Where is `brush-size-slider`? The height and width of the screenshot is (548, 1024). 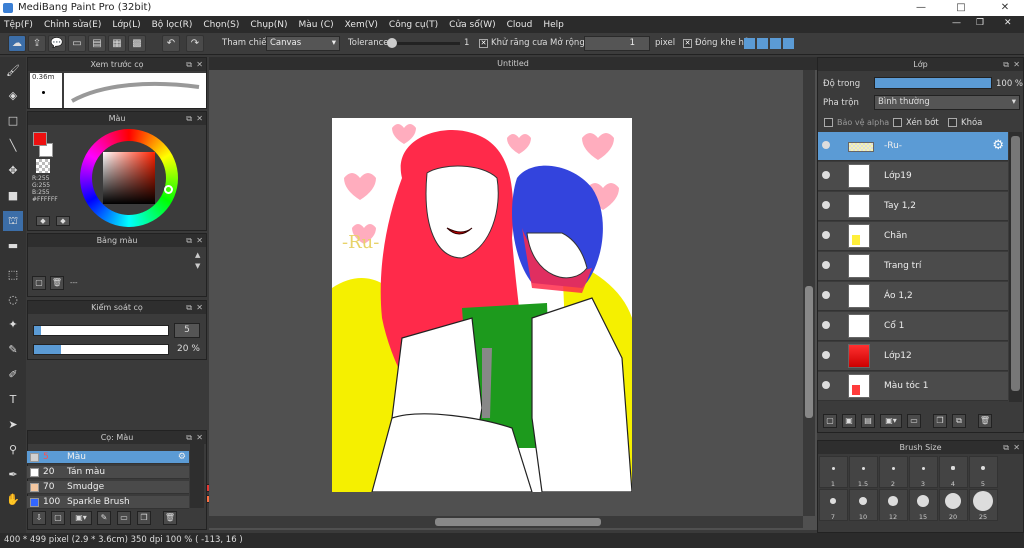
brush-size-slider is located at coordinates (101, 330).